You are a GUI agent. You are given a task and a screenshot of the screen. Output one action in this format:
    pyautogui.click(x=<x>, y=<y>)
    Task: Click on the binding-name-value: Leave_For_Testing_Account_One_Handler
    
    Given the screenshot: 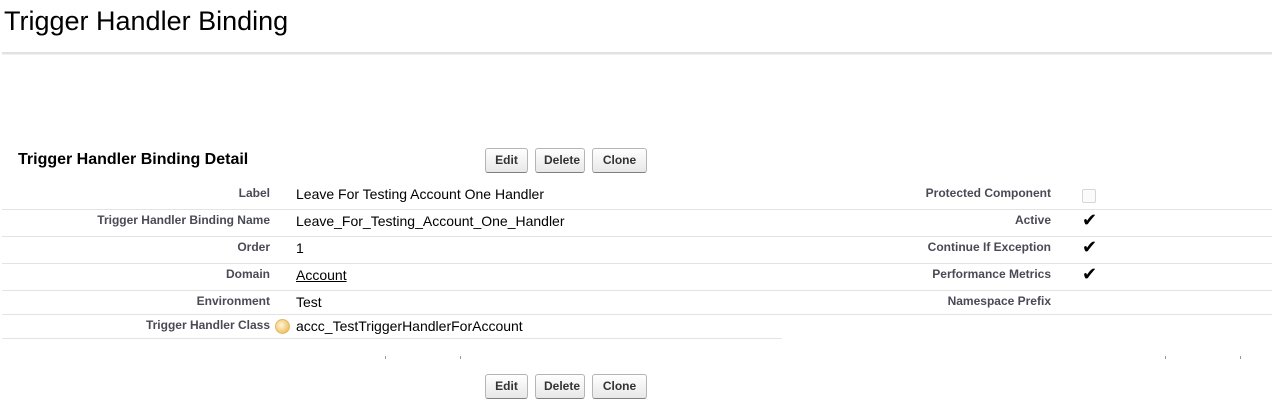 What is the action you would take?
    pyautogui.click(x=430, y=221)
    